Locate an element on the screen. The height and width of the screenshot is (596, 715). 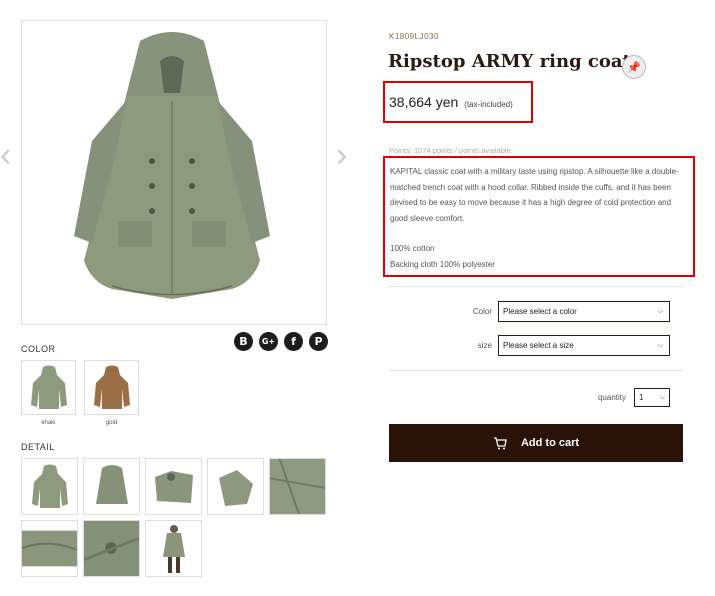
divider-middle is located at coordinates (536, 370).